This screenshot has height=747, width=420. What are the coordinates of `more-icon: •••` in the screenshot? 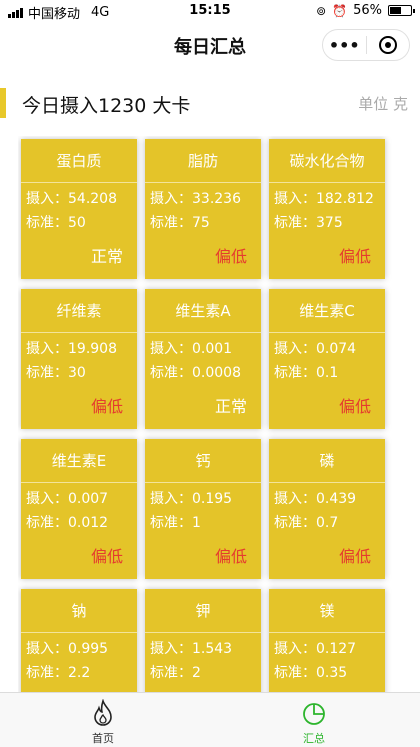 It's located at (344, 45).